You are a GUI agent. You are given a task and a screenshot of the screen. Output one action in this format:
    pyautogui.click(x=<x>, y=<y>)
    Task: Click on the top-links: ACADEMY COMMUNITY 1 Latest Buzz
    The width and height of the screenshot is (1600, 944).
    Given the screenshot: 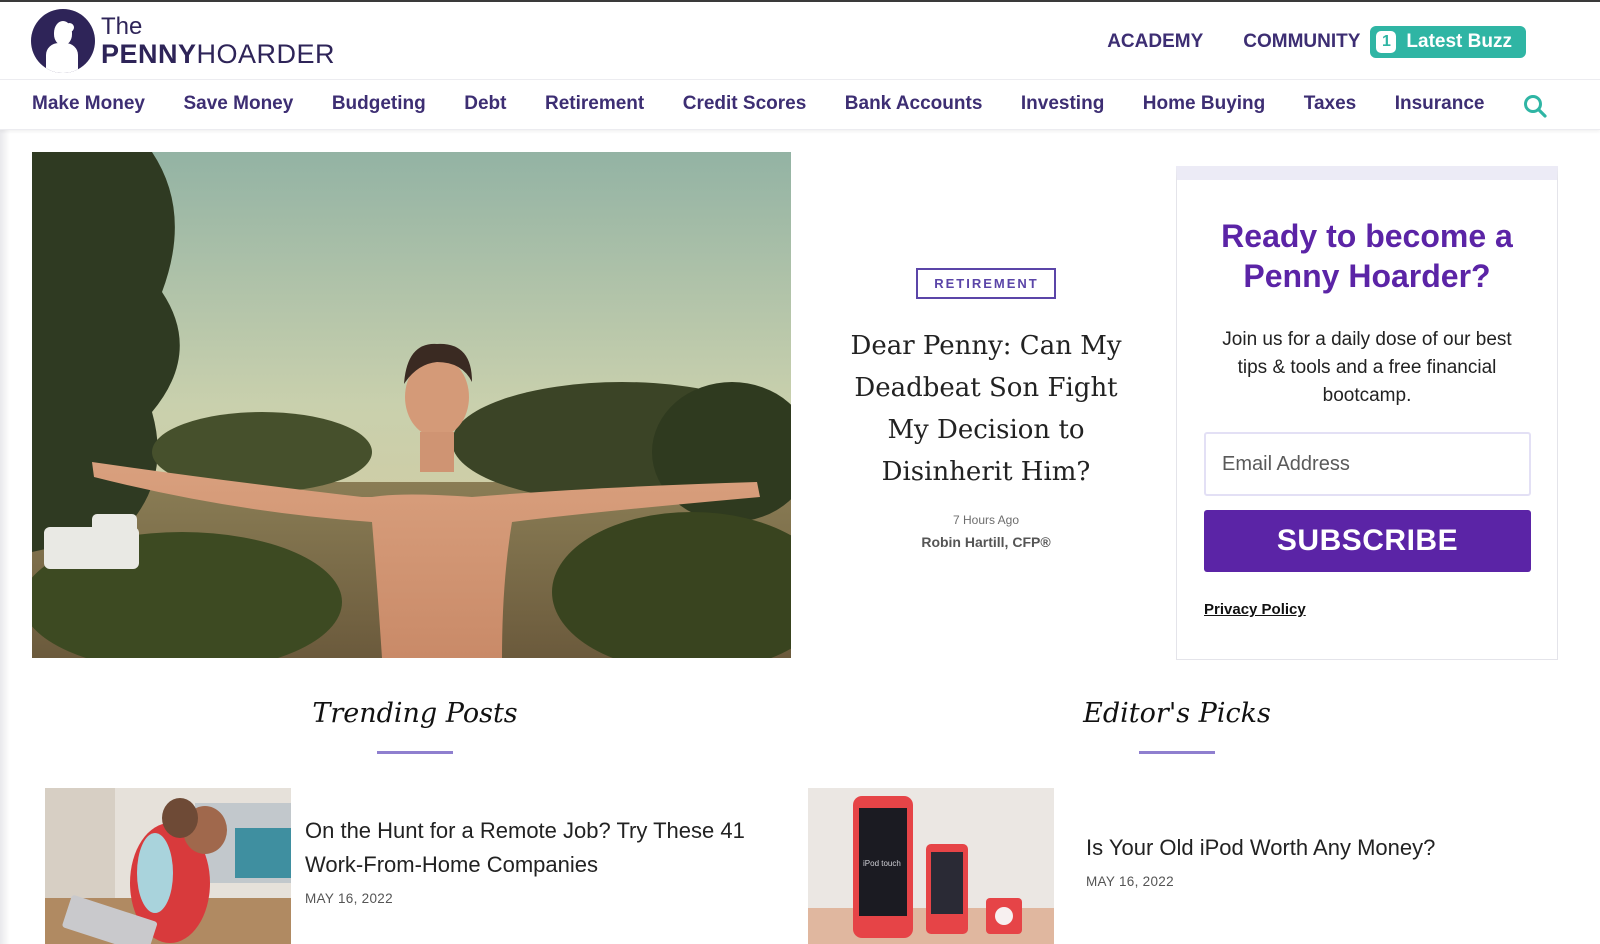 What is the action you would take?
    pyautogui.click(x=1296, y=42)
    